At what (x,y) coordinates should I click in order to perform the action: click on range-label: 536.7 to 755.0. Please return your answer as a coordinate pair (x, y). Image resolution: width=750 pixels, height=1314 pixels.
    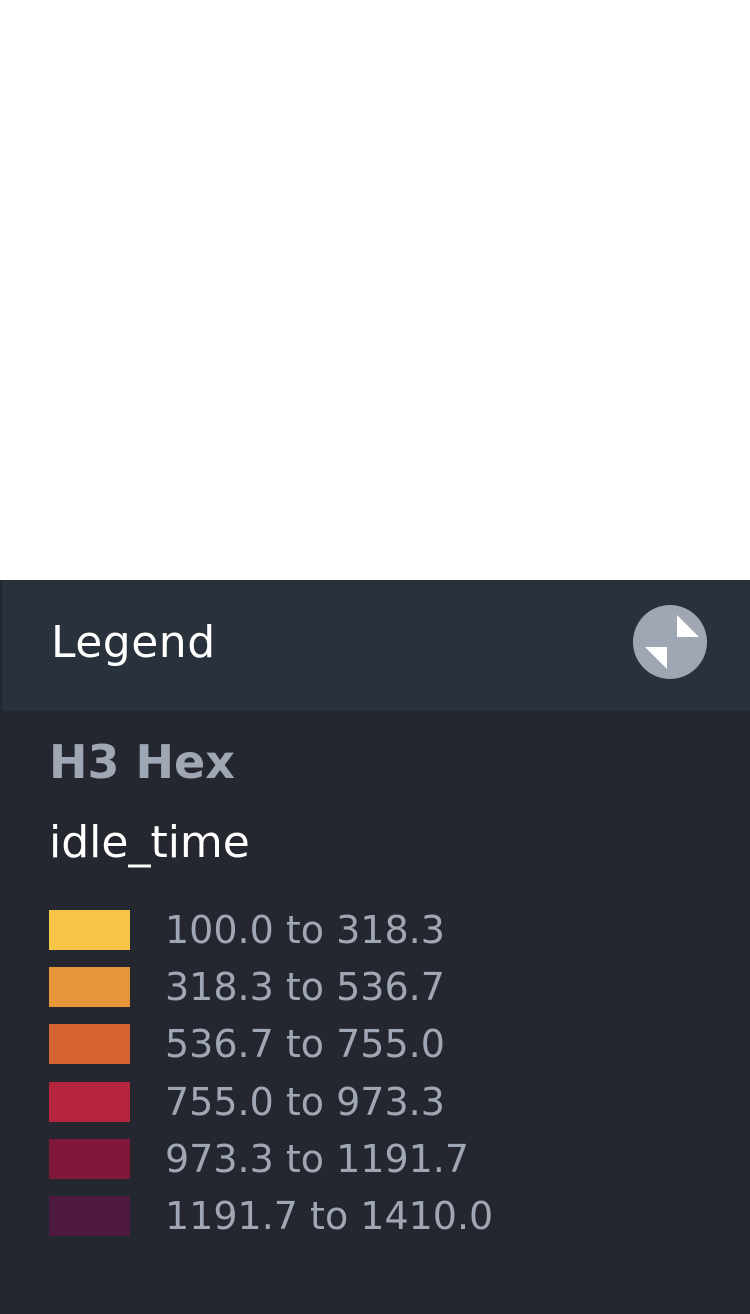
    Looking at the image, I should click on (305, 1044).